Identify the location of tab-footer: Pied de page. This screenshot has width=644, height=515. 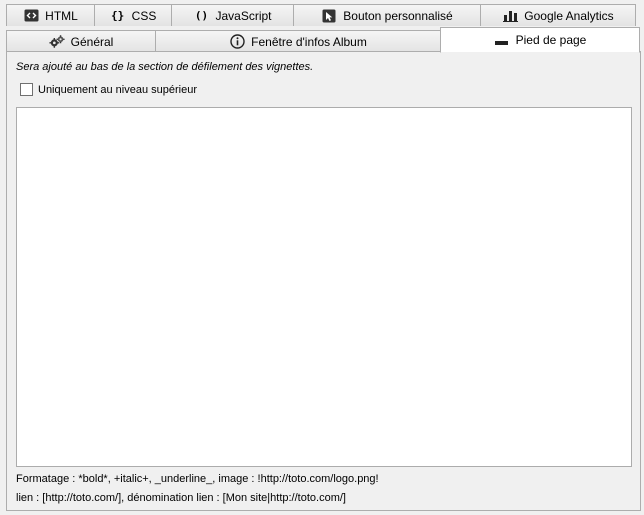
(540, 40).